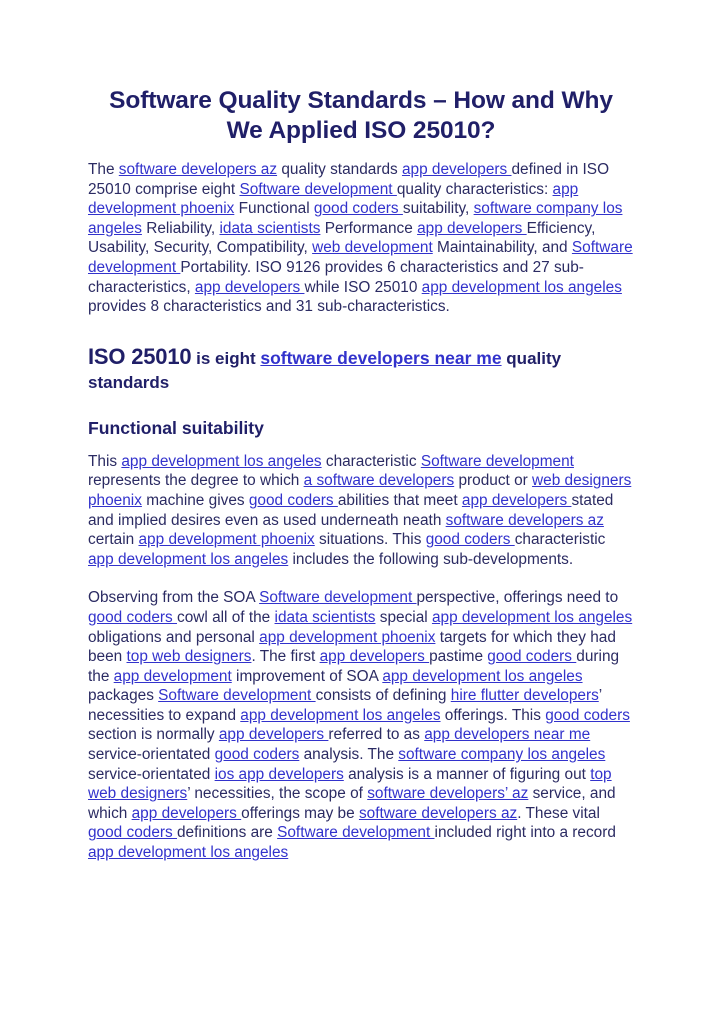  I want to click on text-run: Functional, so click(274, 209).